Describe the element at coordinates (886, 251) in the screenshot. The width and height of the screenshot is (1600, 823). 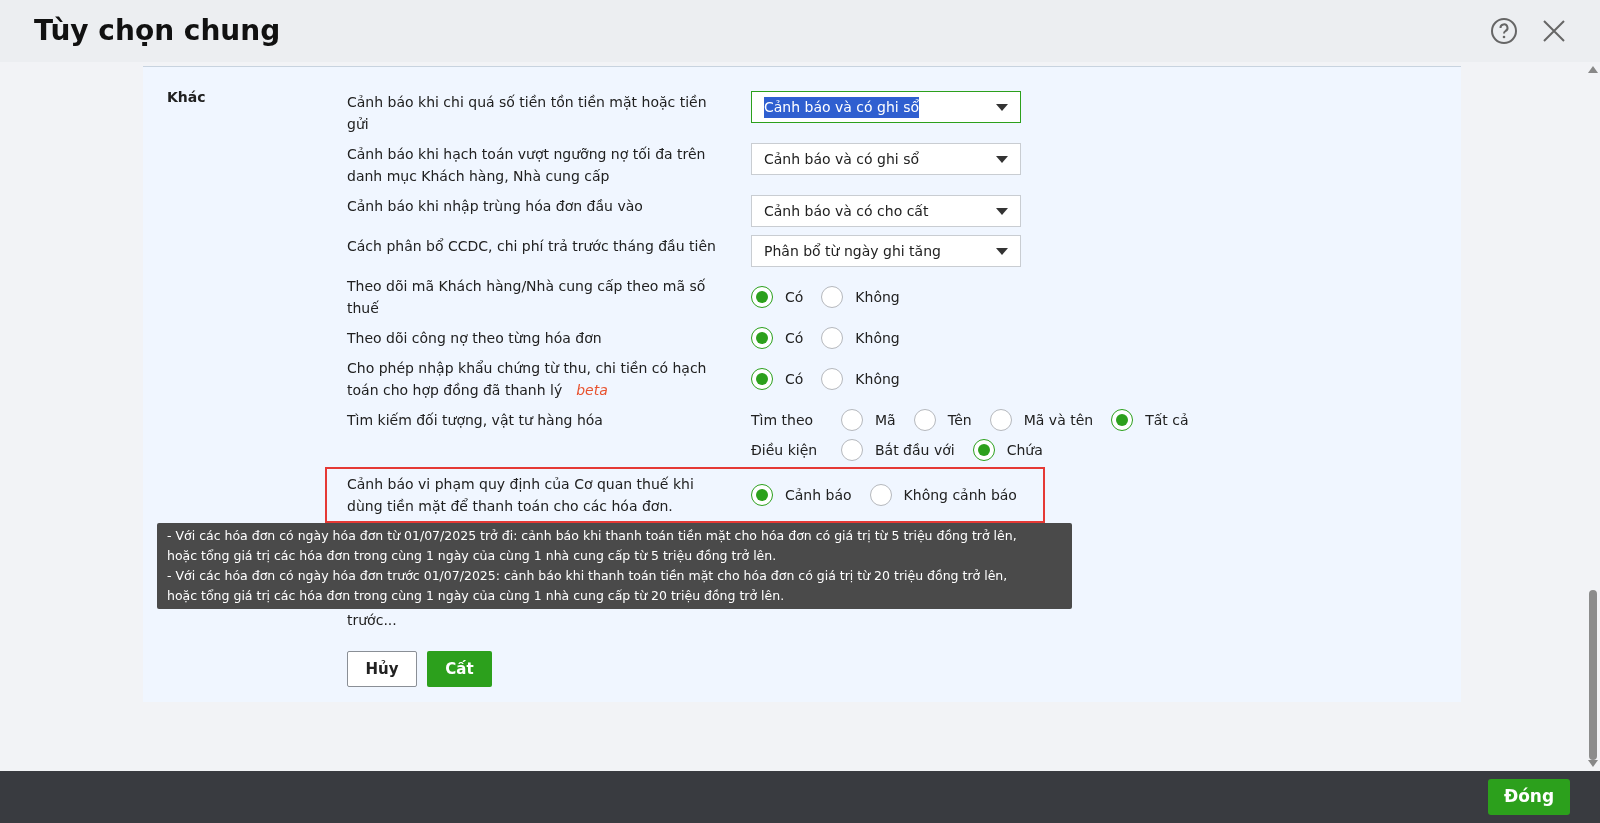
I see `dropdown-select: Phân bổ từ ngày ghi tăng` at that location.